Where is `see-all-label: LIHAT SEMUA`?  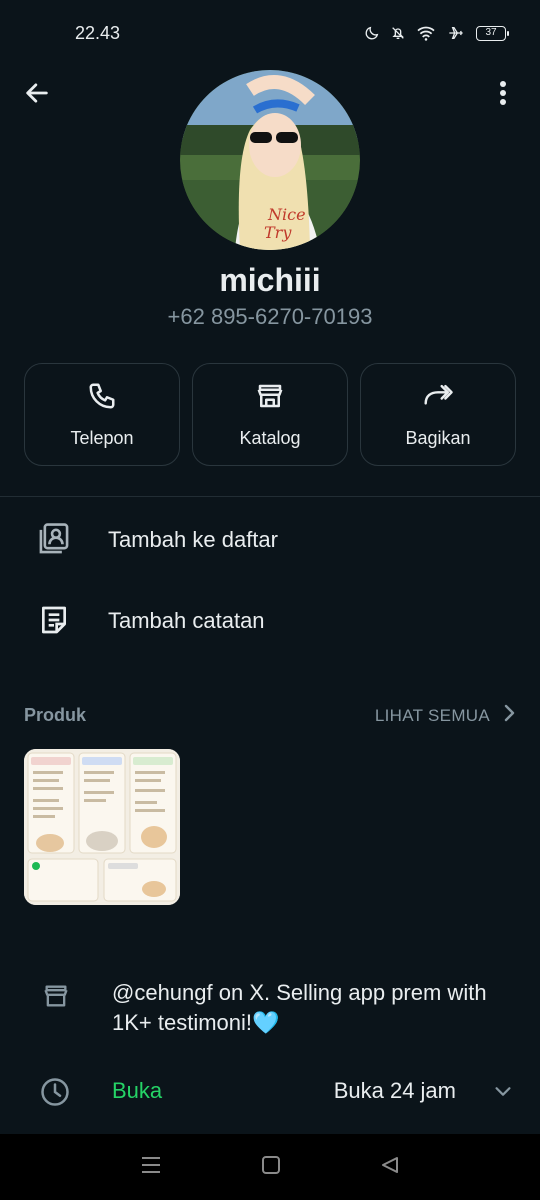
see-all-label: LIHAT SEMUA is located at coordinates (432, 715).